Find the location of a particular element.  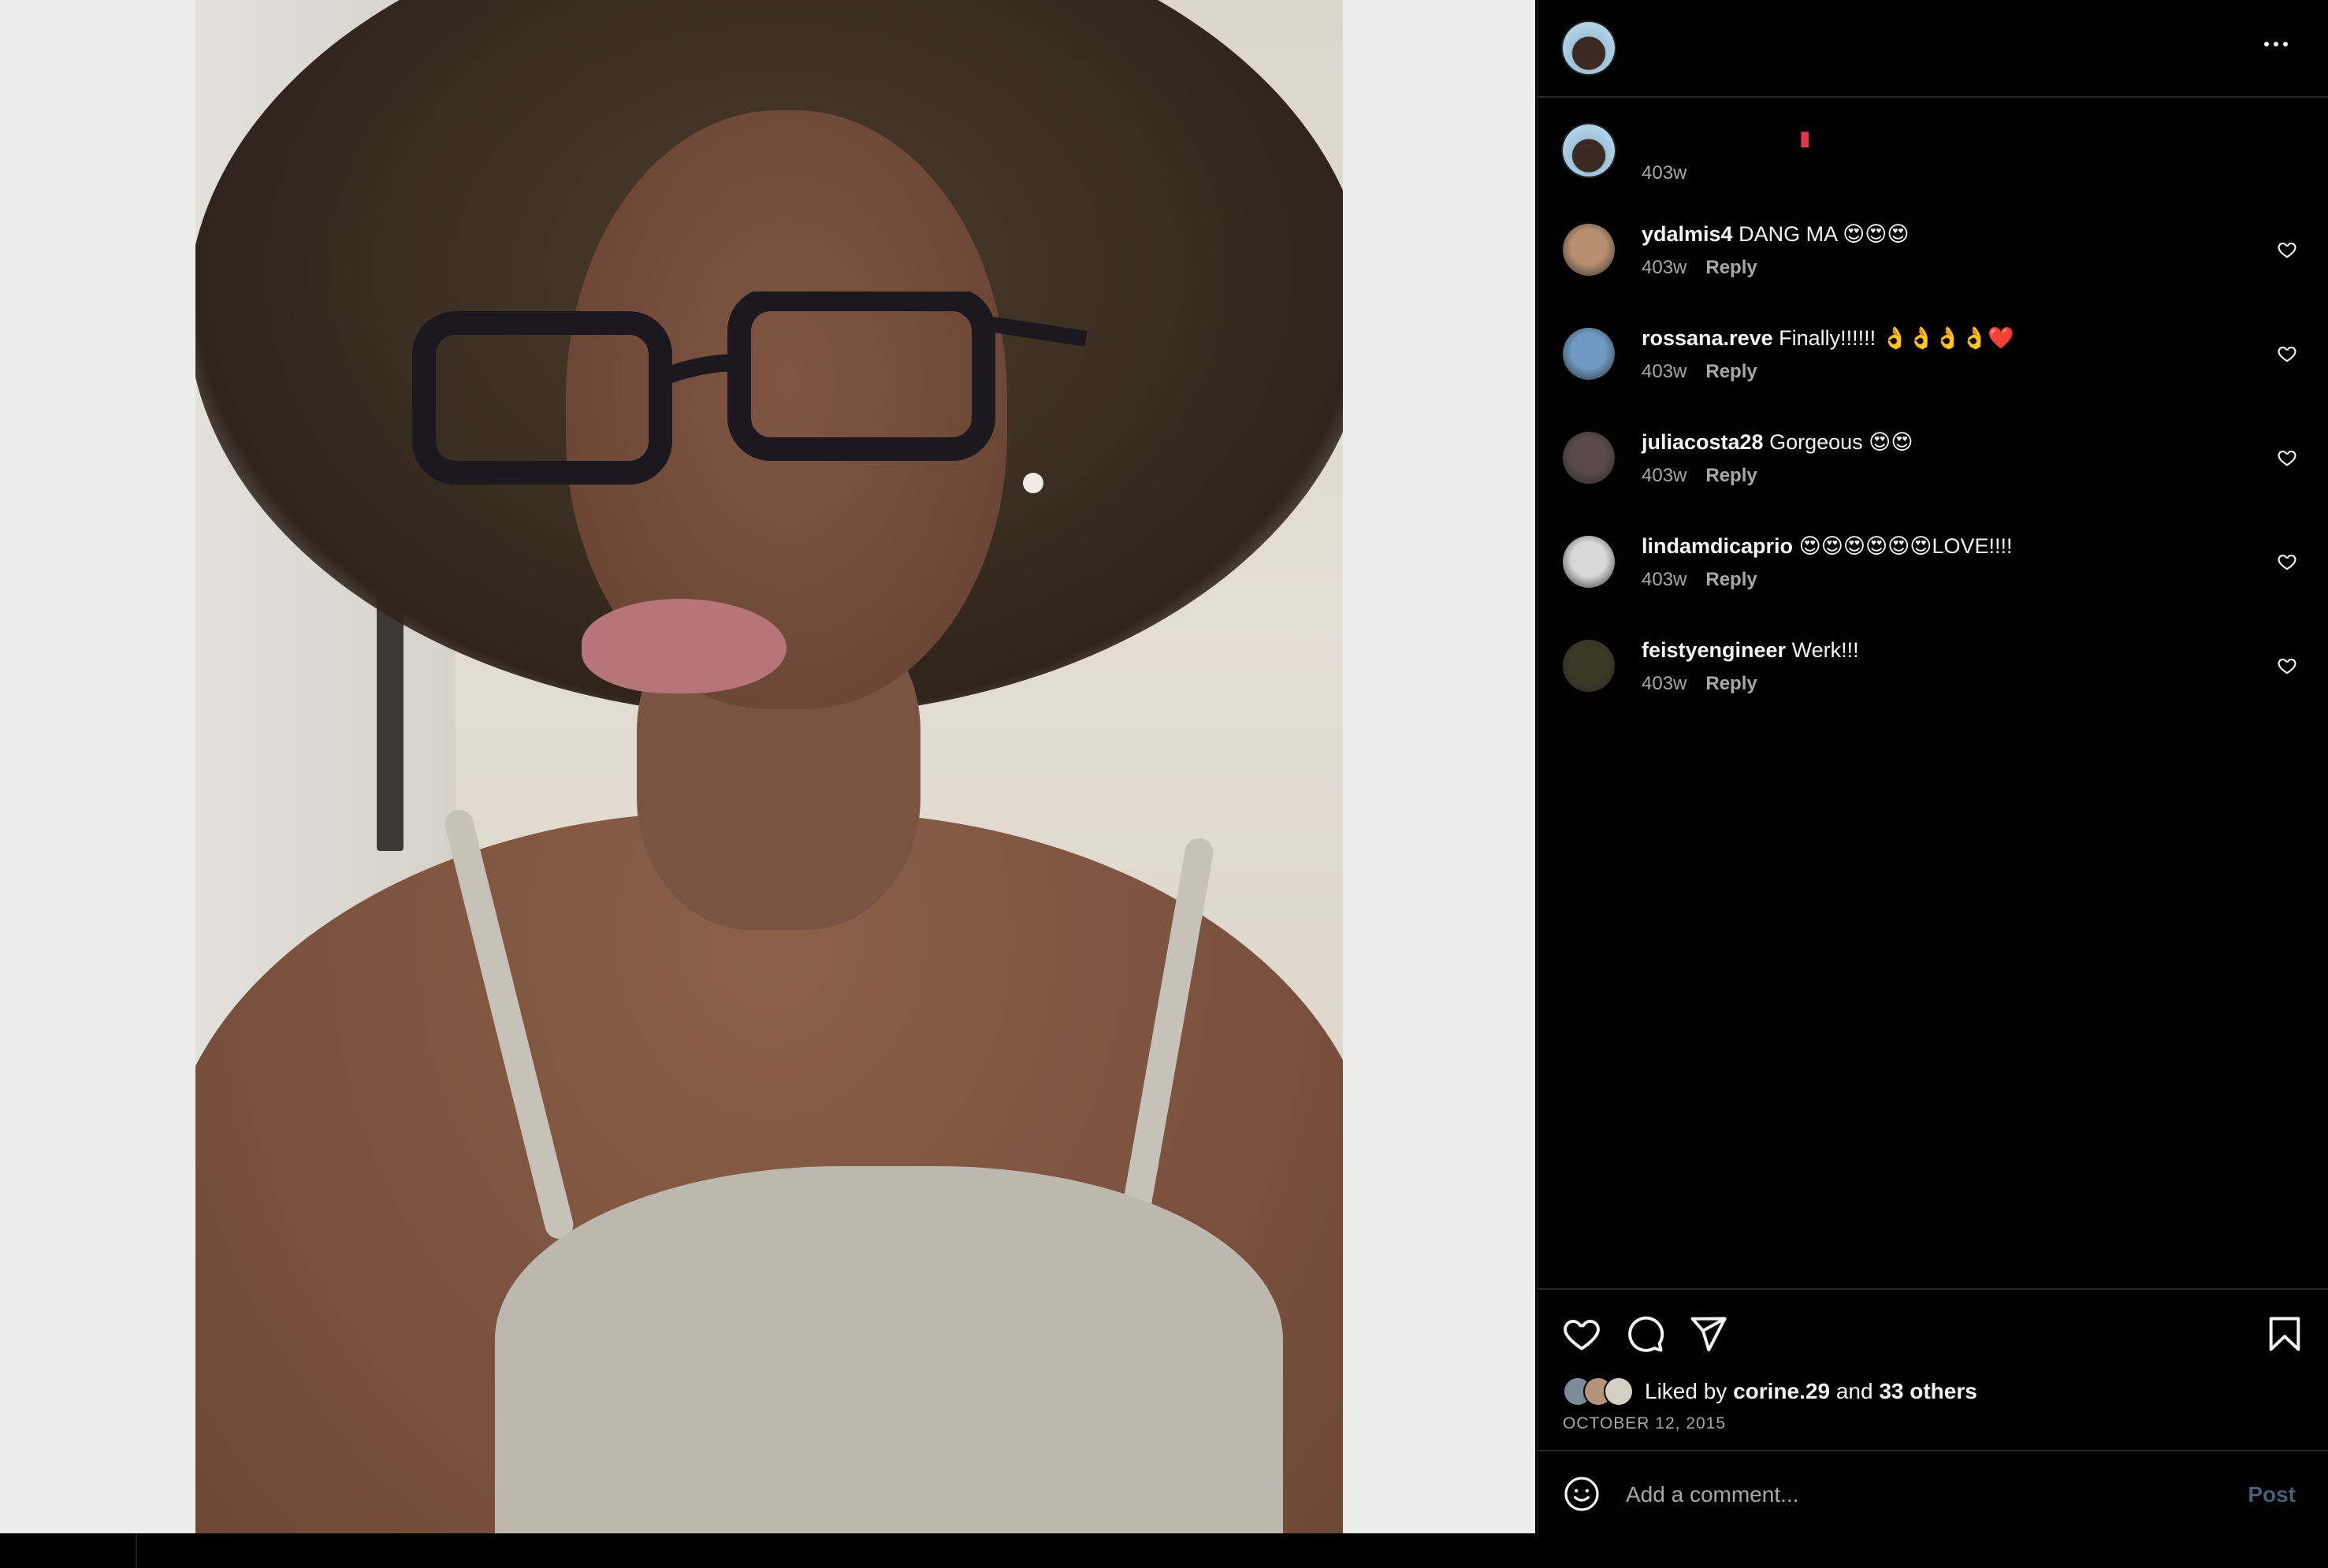

emoji-smiley-icon is located at coordinates (1582, 1494).